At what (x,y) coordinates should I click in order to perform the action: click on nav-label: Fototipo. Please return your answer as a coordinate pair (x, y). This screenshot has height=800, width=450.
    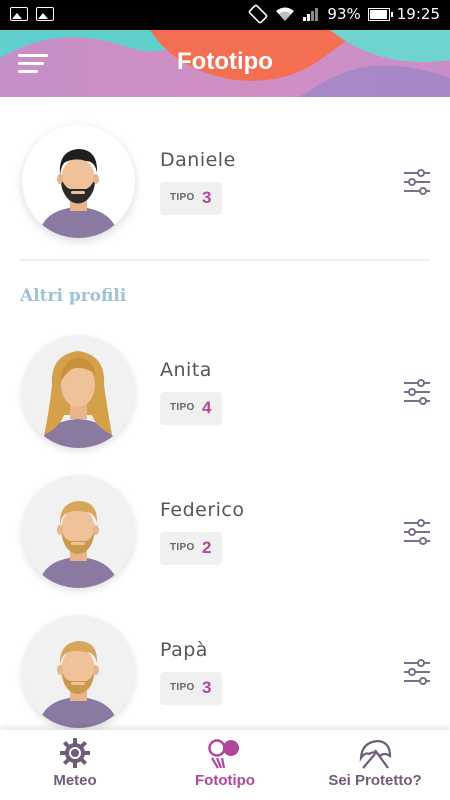
    Looking at the image, I should click on (225, 780).